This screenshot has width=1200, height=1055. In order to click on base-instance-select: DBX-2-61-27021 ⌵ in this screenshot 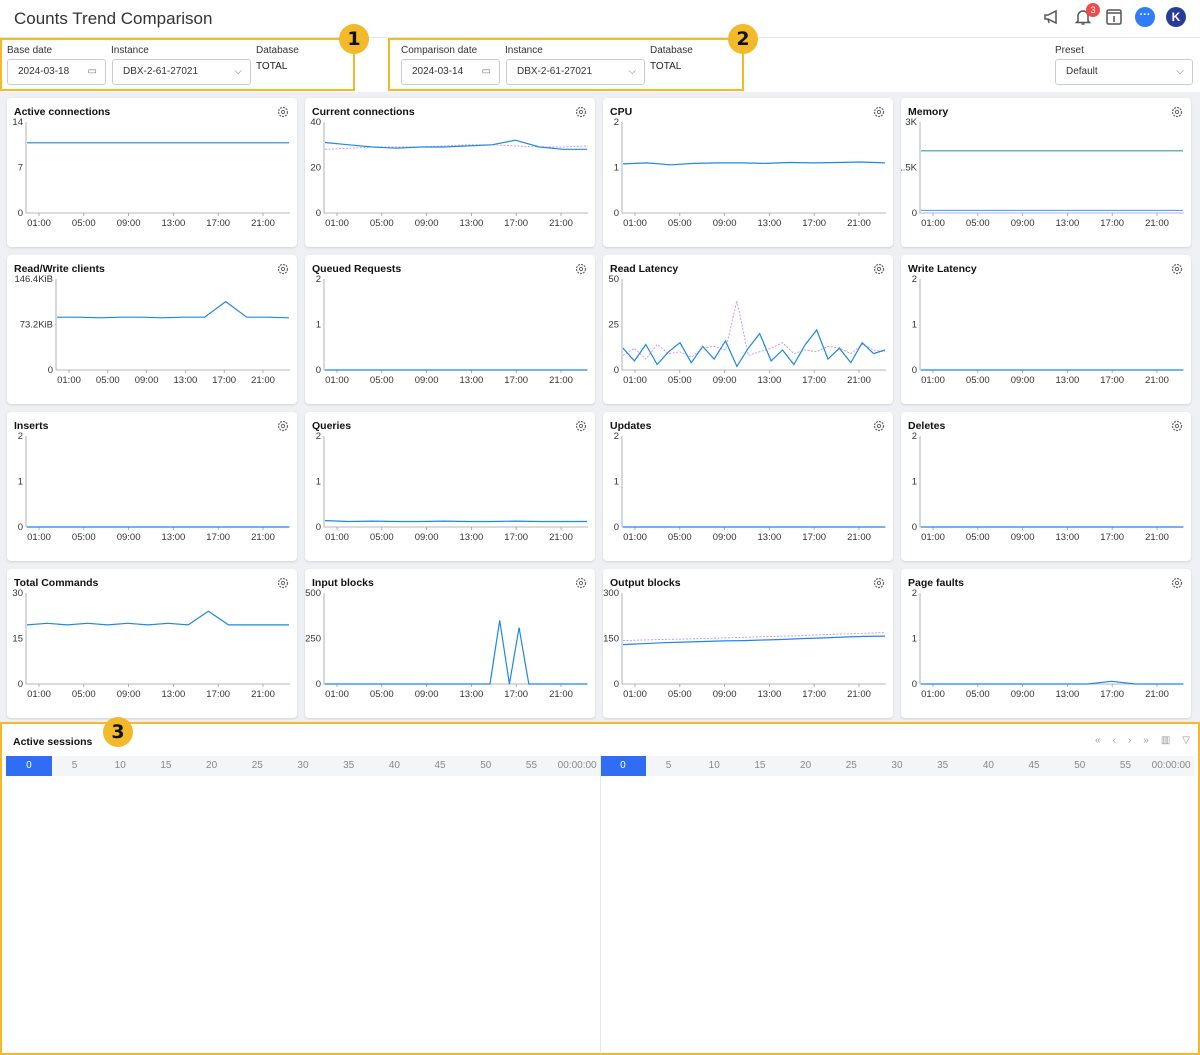, I will do `click(181, 72)`.